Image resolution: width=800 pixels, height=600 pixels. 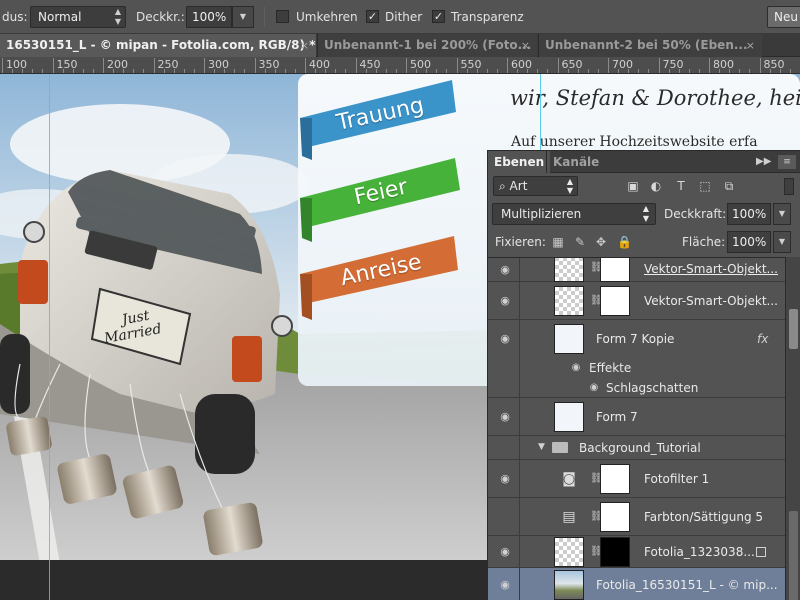 I want to click on layer-row: ◉ Form 7 Kopie fx, so click(x=636, y=339).